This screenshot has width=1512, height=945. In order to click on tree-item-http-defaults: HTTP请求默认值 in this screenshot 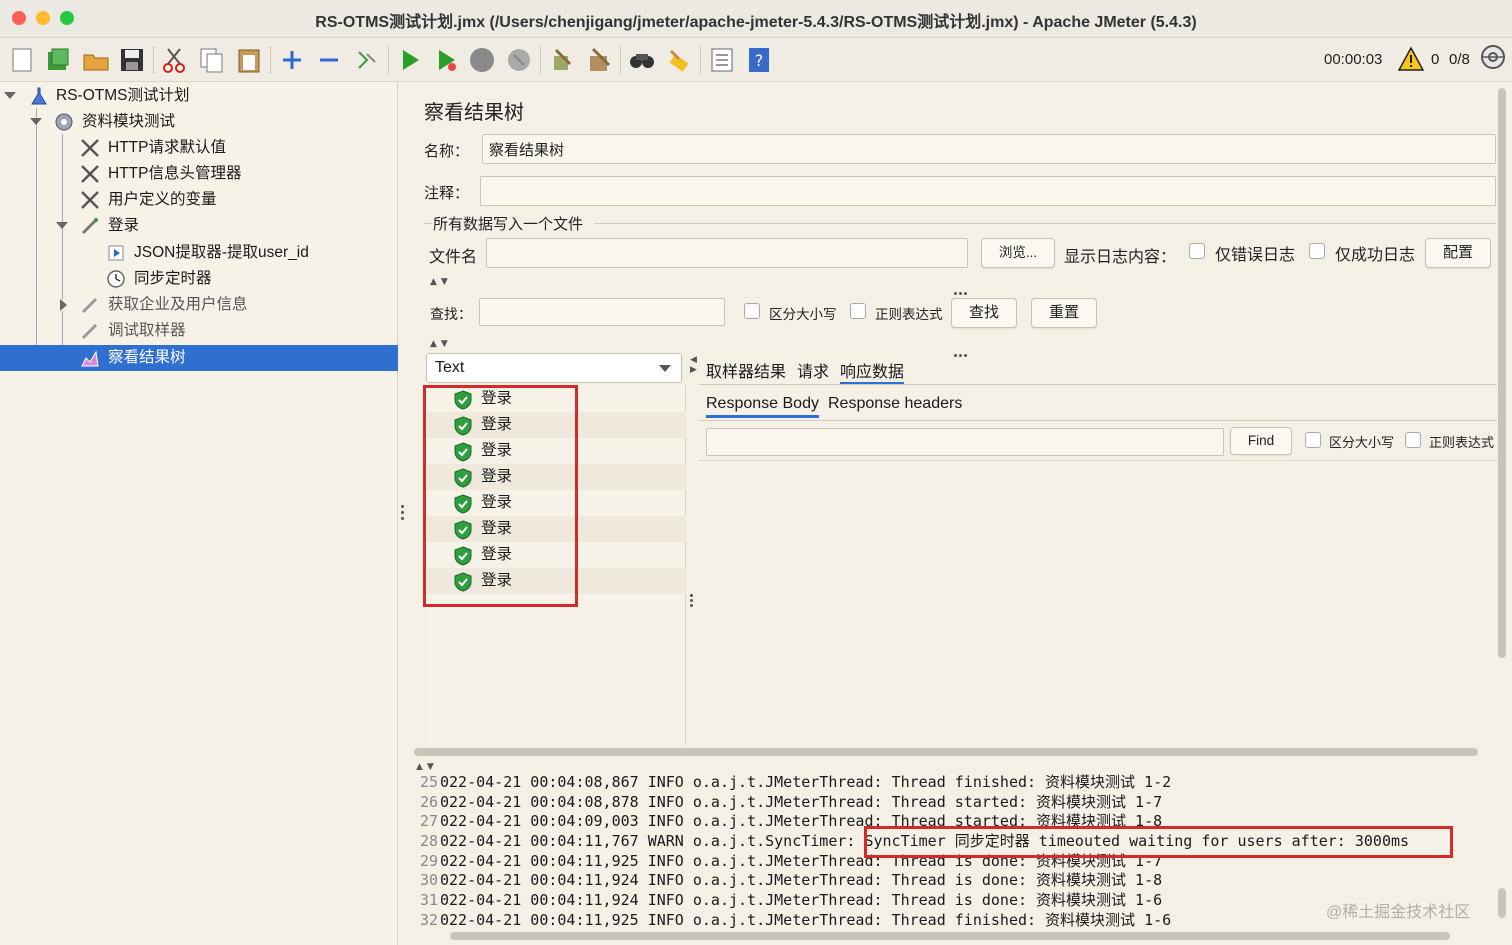, I will do `click(199, 148)`.